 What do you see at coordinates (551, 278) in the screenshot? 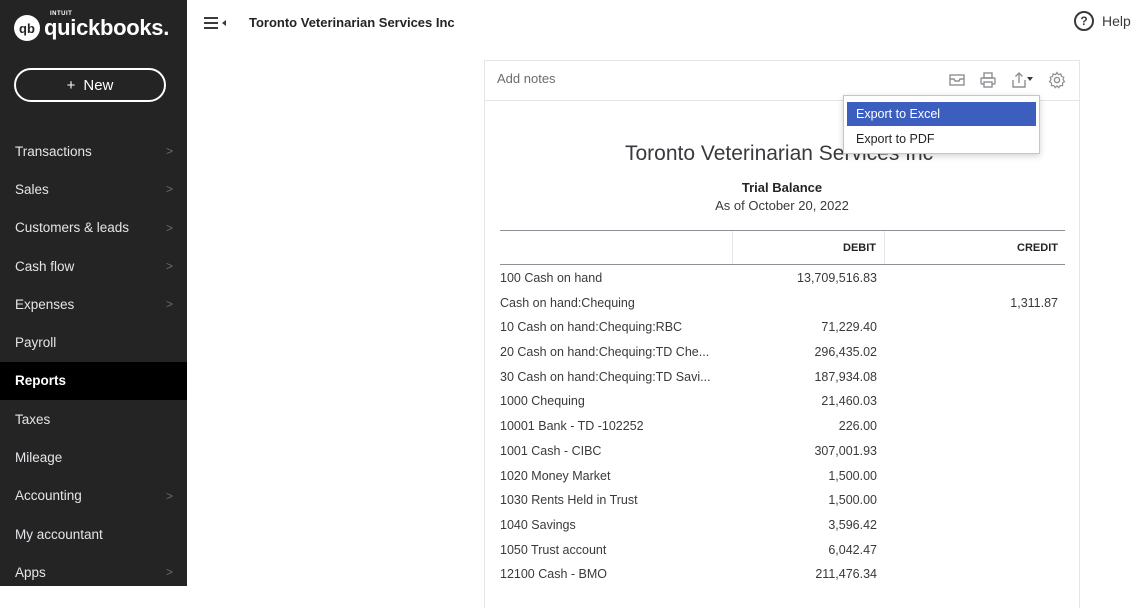
I see `account-cell: 100 Cash on hand` at bounding box center [551, 278].